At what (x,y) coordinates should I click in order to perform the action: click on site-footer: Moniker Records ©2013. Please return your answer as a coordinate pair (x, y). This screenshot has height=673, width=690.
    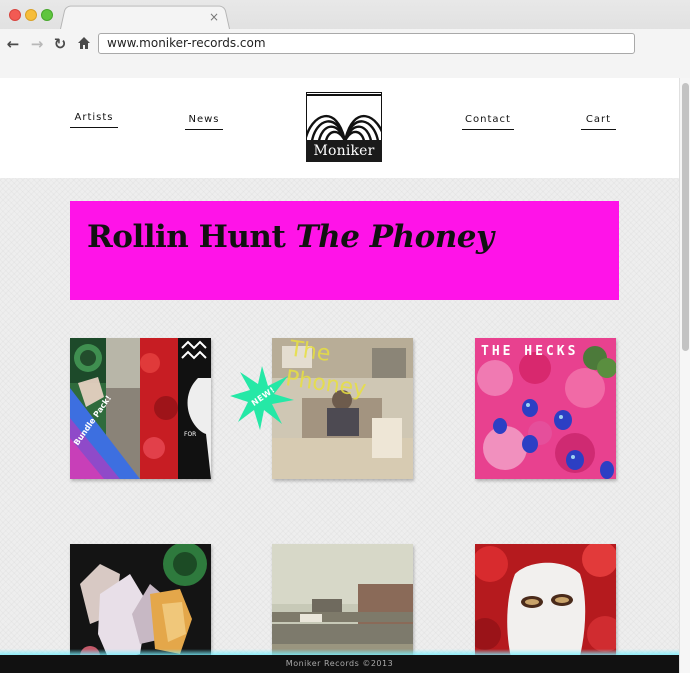
    Looking at the image, I should click on (339, 664).